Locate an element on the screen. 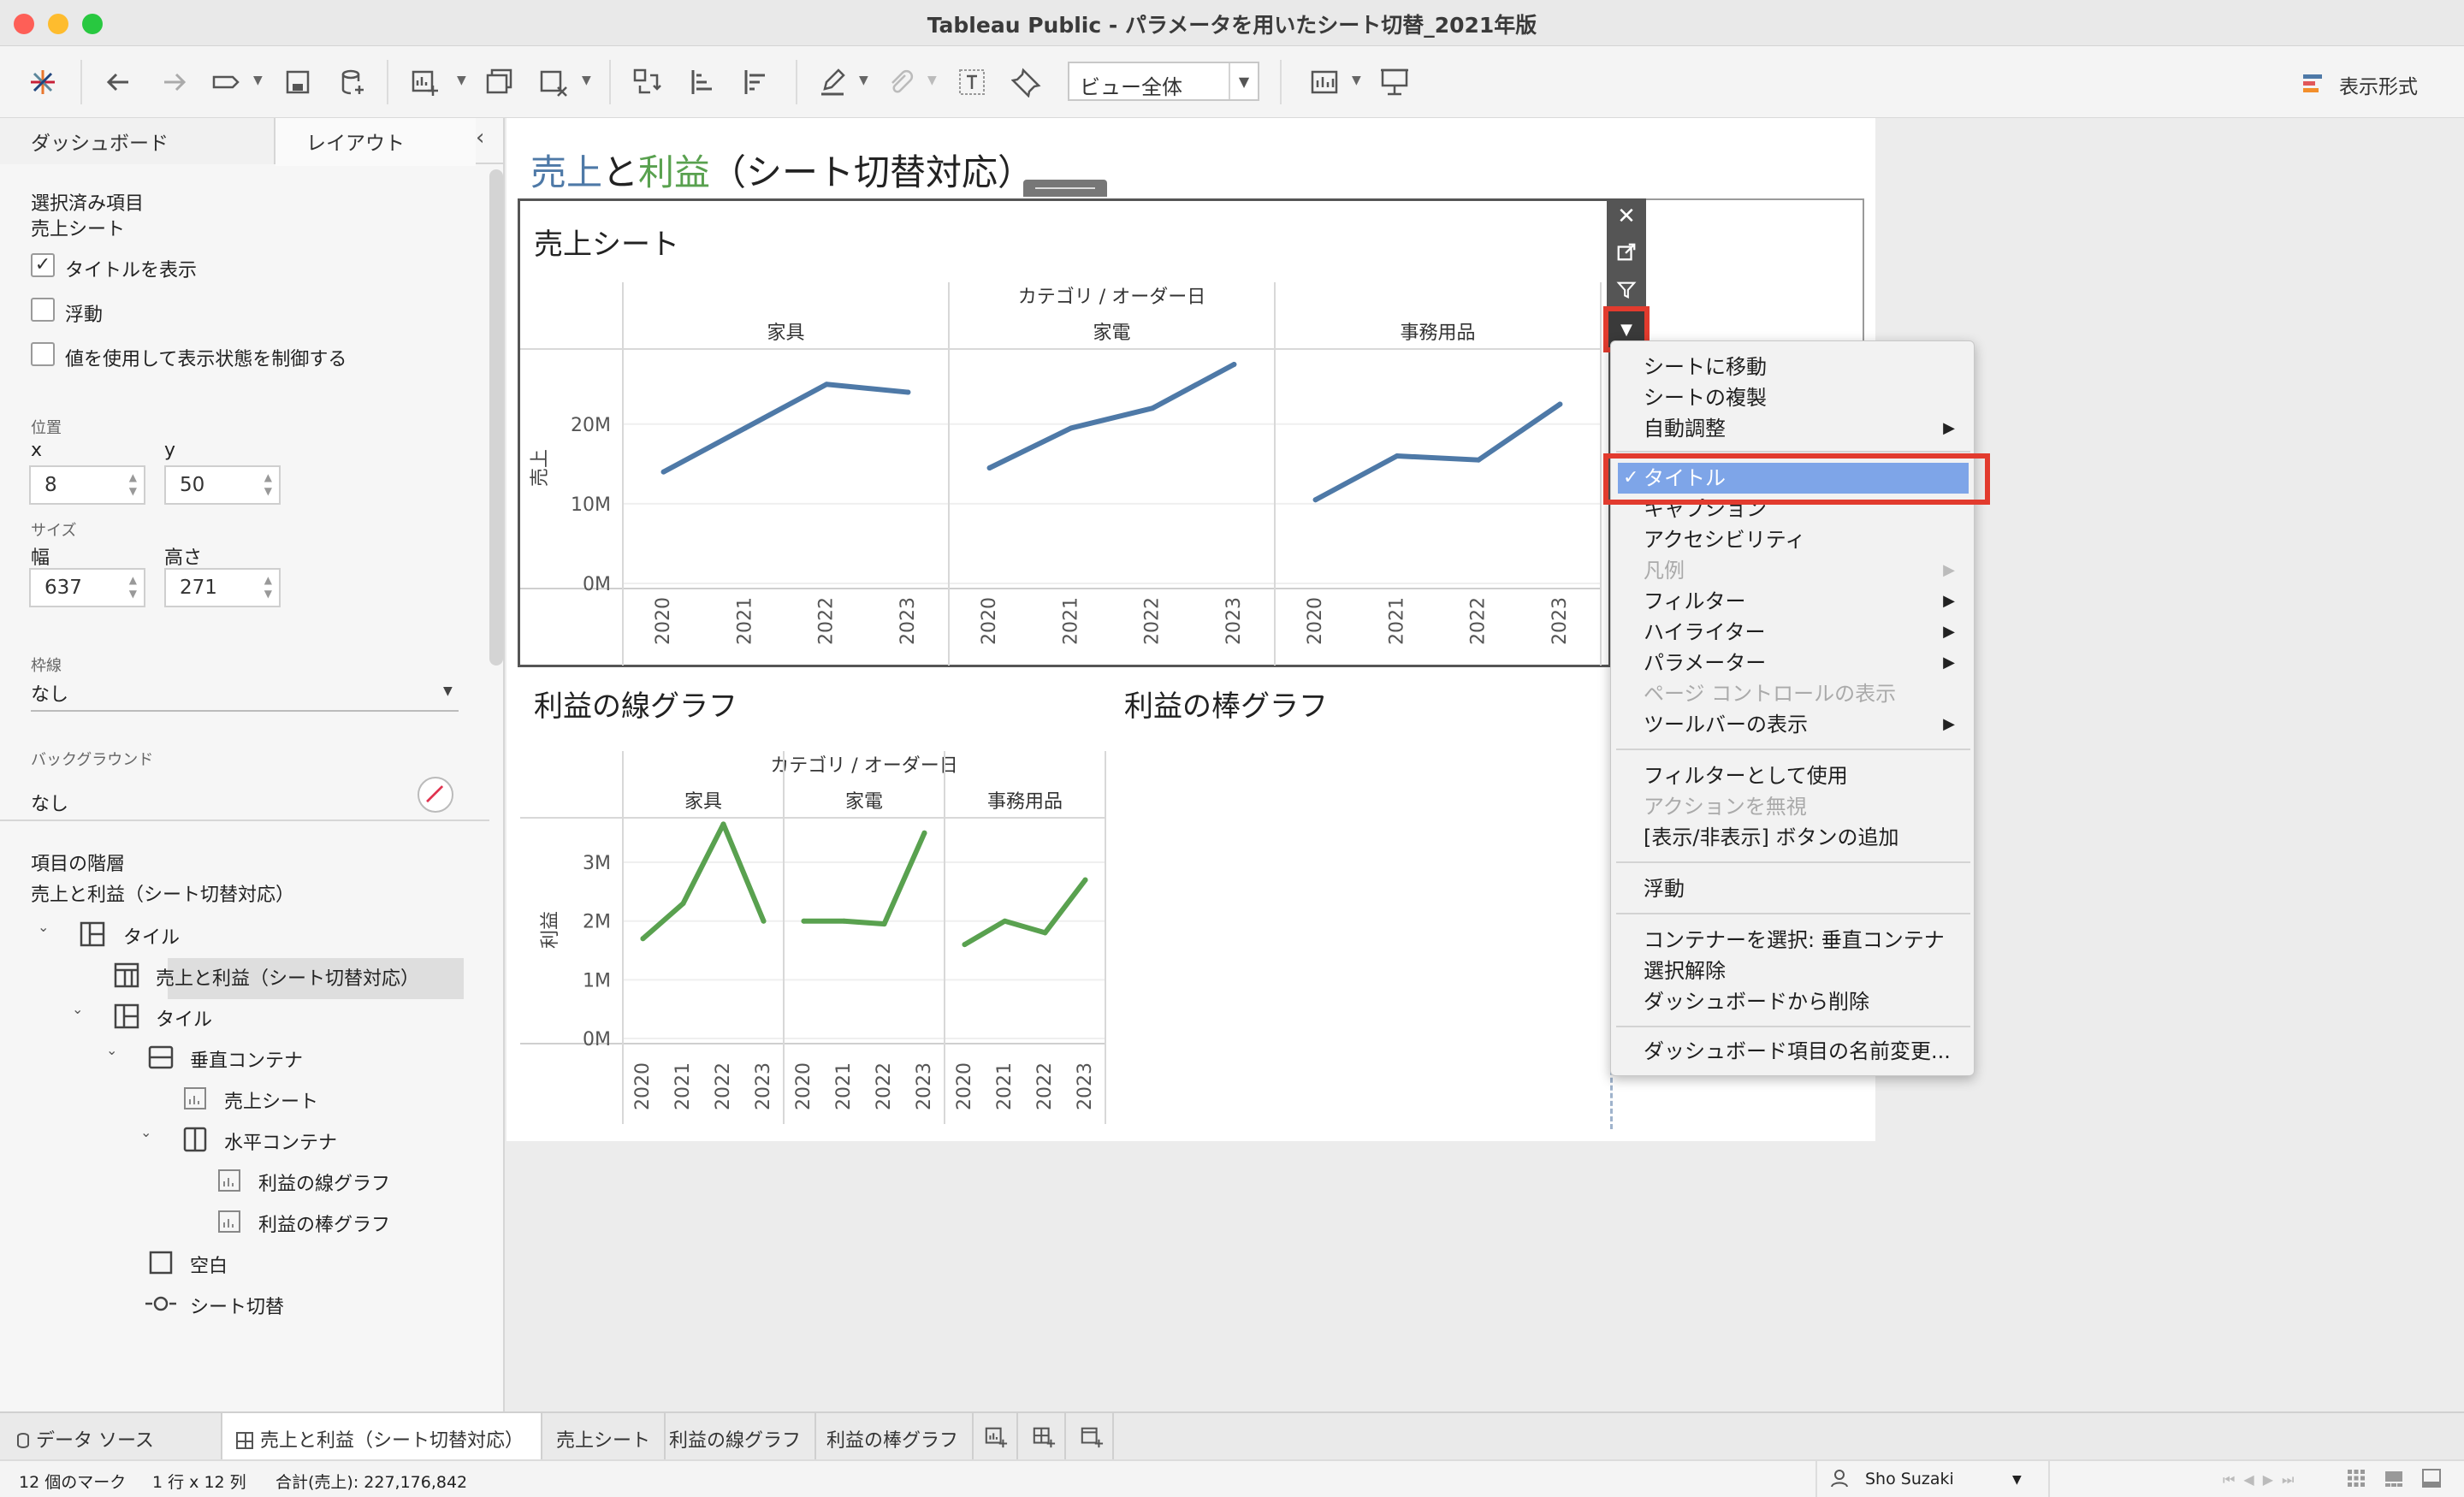 The image size is (2464, 1497). menu-item-use-as-filter: フィルターとして使用 is located at coordinates (1806, 775).